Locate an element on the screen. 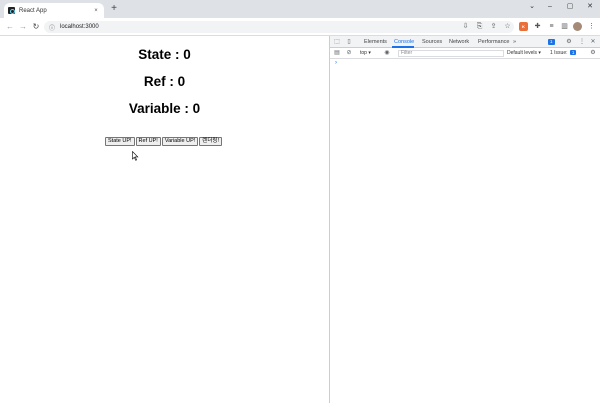  print-button: 렌더링! is located at coordinates (210, 141).